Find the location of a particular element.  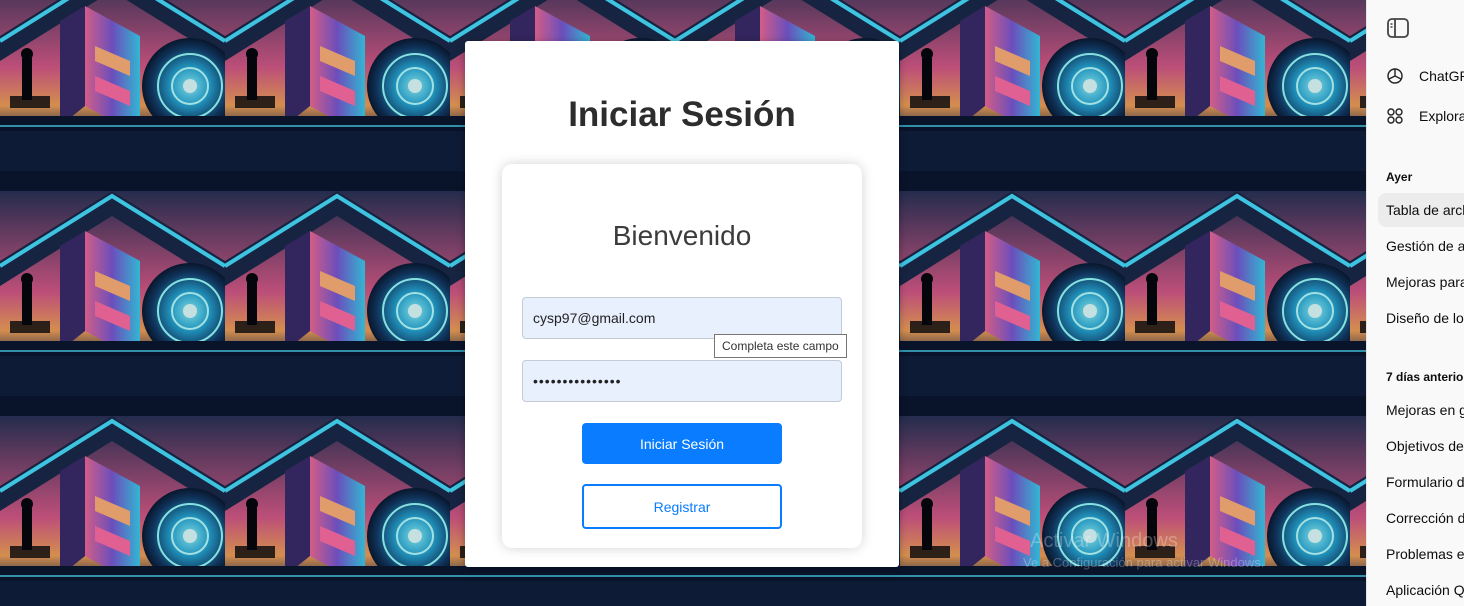

chat-history-item: Mejoras en g is located at coordinates (1421, 410).